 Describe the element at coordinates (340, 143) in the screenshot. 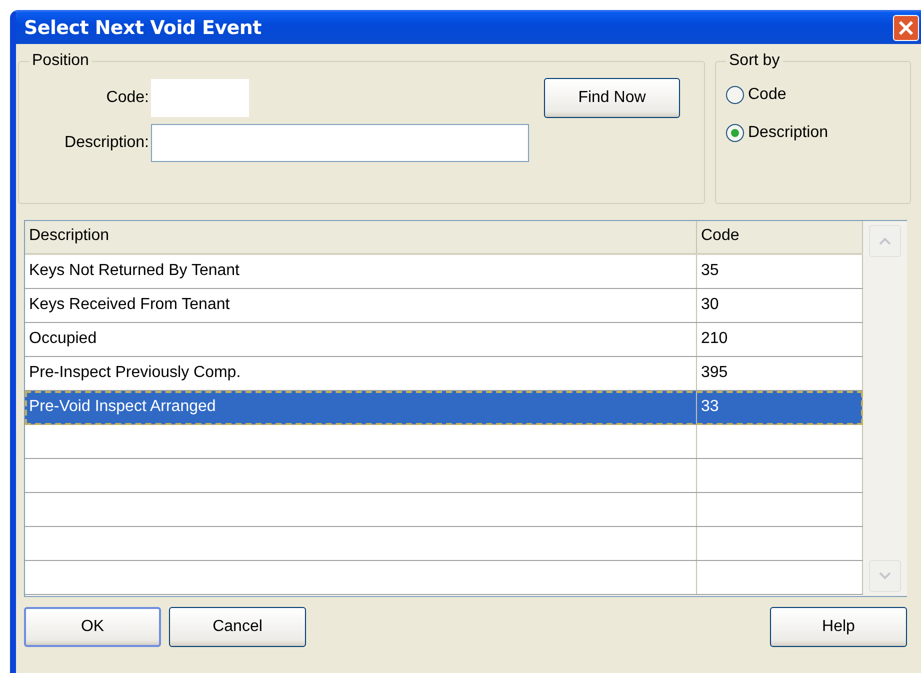

I see `description-field` at that location.